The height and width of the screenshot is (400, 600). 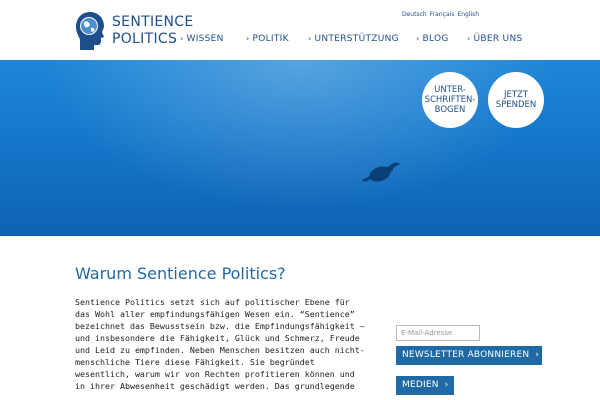 What do you see at coordinates (414, 14) in the screenshot?
I see `lang-deutsch: Deutsch` at bounding box center [414, 14].